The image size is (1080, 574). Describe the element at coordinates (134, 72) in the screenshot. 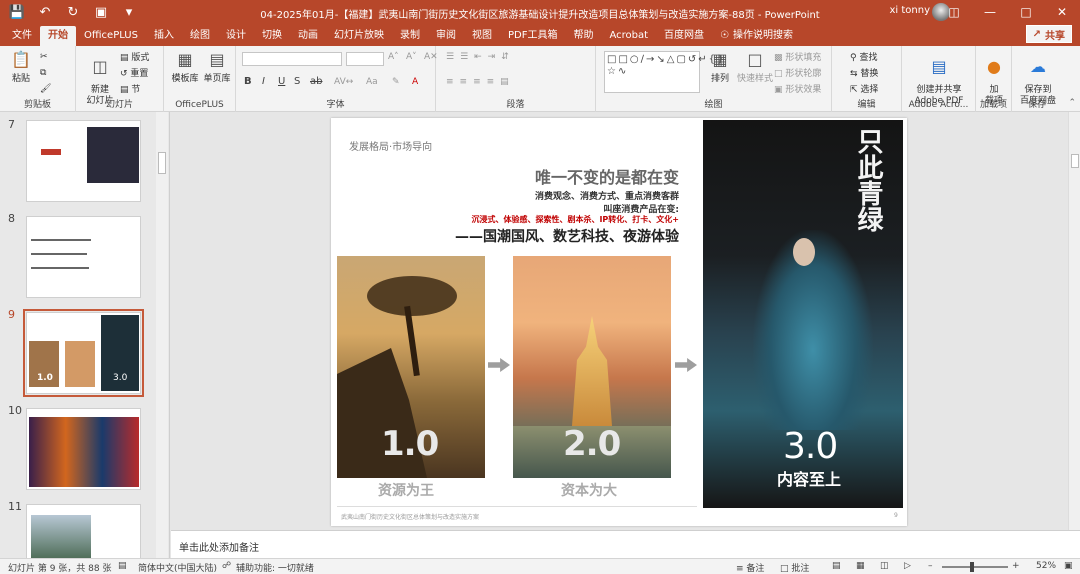

I see `reset-button: ↺ 重置` at that location.